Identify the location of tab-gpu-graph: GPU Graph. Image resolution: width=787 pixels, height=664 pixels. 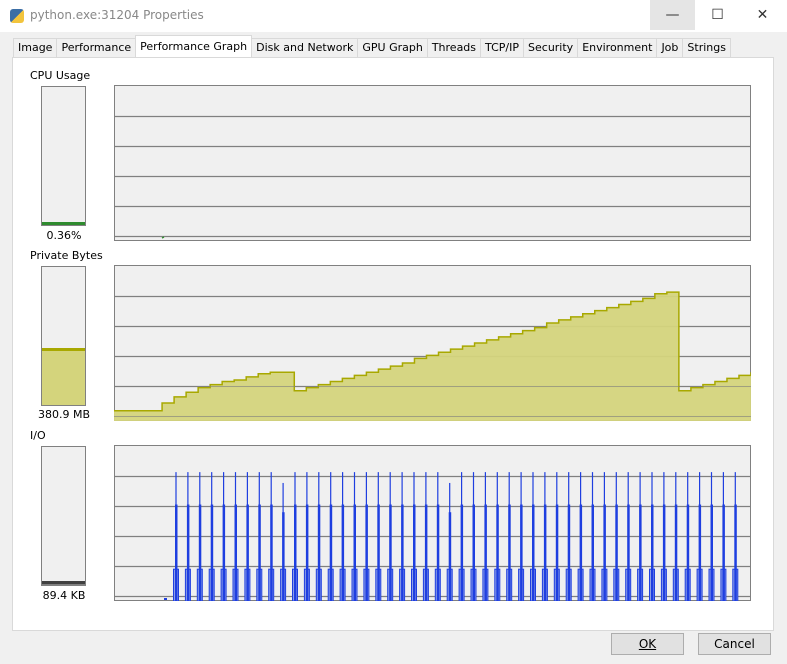
(392, 47).